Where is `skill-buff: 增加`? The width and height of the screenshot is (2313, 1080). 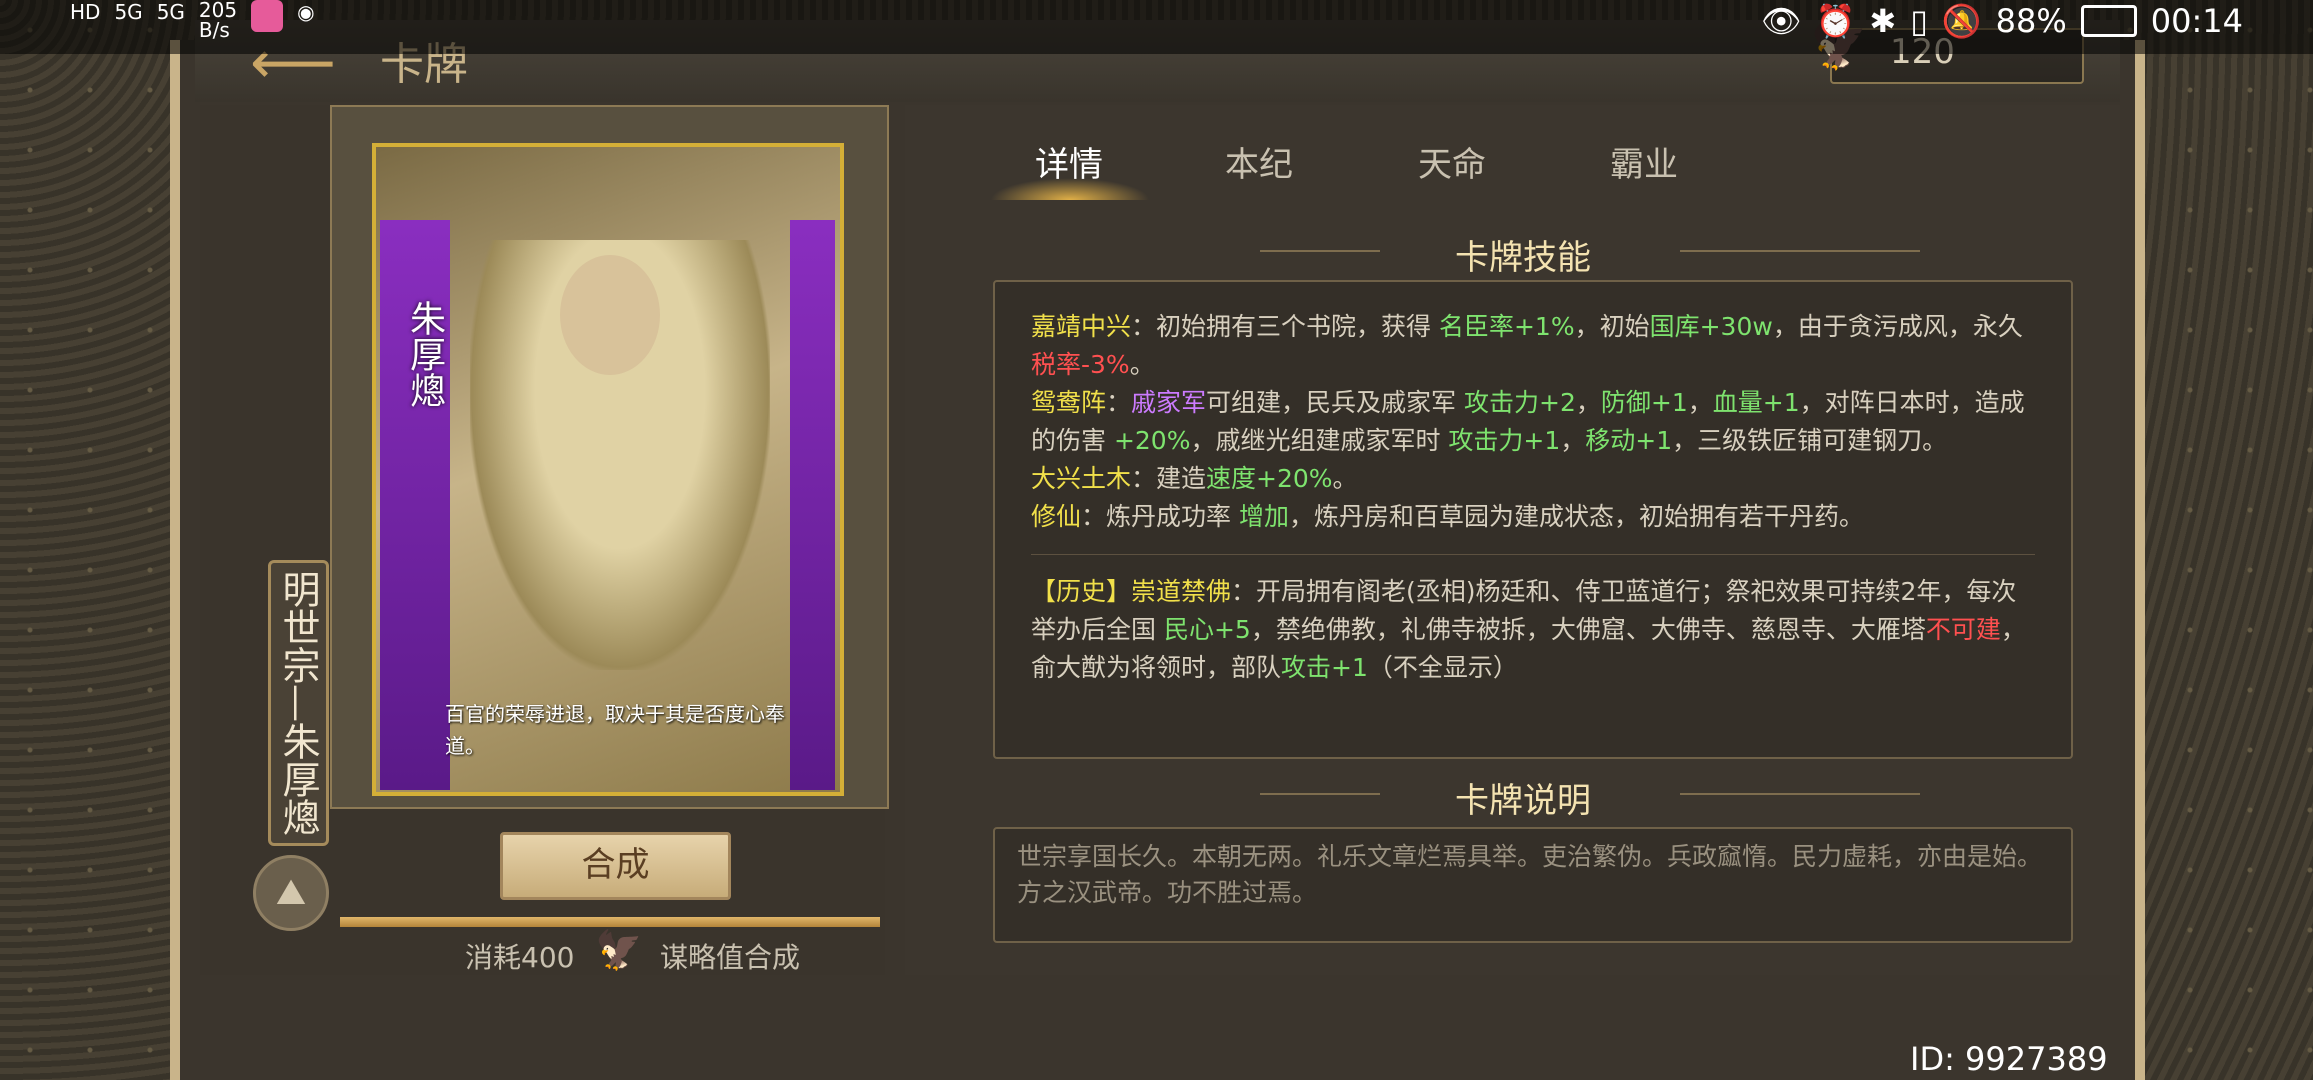
skill-buff: 增加 is located at coordinates (1263, 516).